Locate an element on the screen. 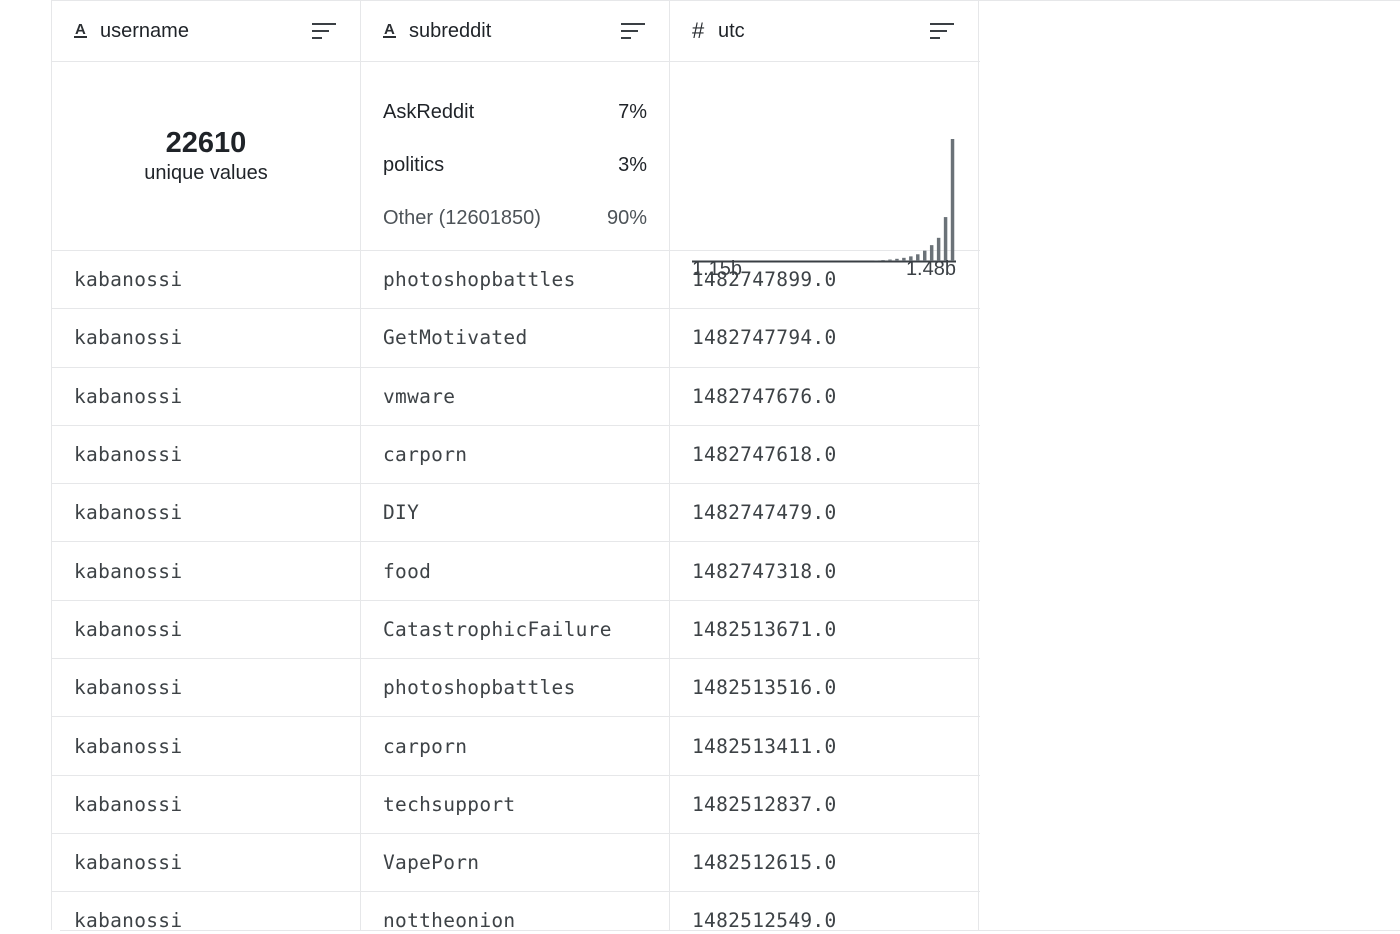 The image size is (1400, 934). table-row: kabanossi VapePorn 1482512615.0 is located at coordinates (516, 863).